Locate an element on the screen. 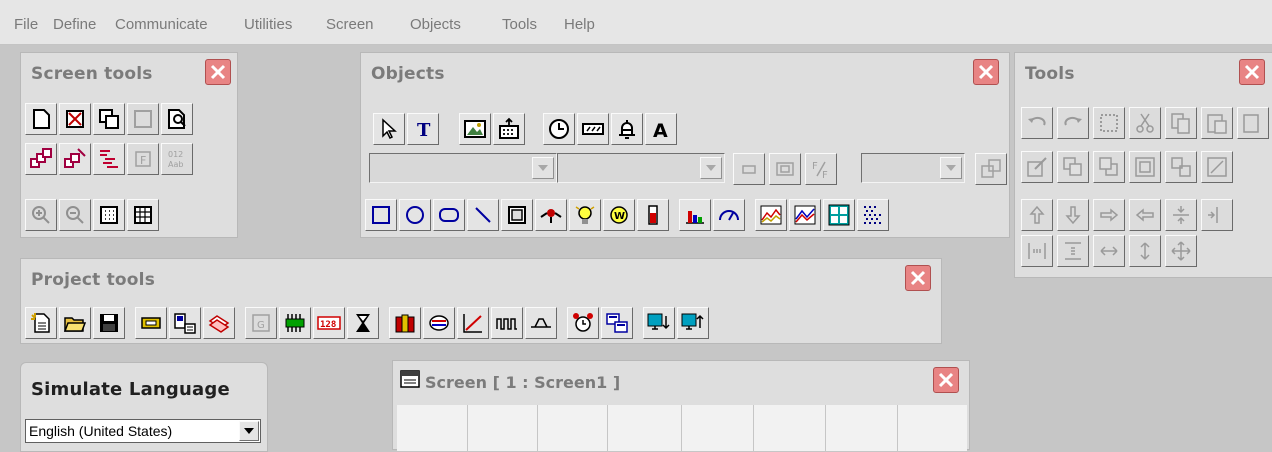 The width and height of the screenshot is (1272, 452). copy-icon is located at coordinates (1181, 123).